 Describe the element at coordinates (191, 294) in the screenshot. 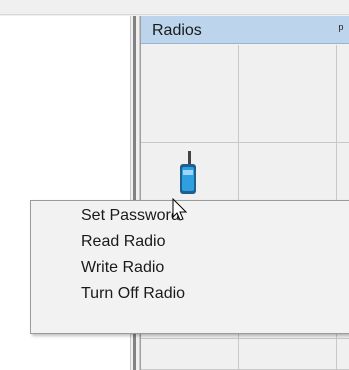

I see `menu-item-turn-off-radio: Turn Off Radio` at that location.